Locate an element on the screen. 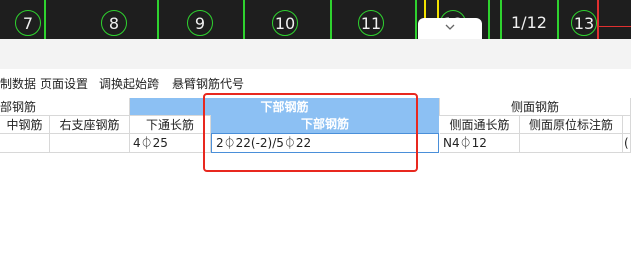 The image size is (631, 273). axis-number: 8 is located at coordinates (114, 23).